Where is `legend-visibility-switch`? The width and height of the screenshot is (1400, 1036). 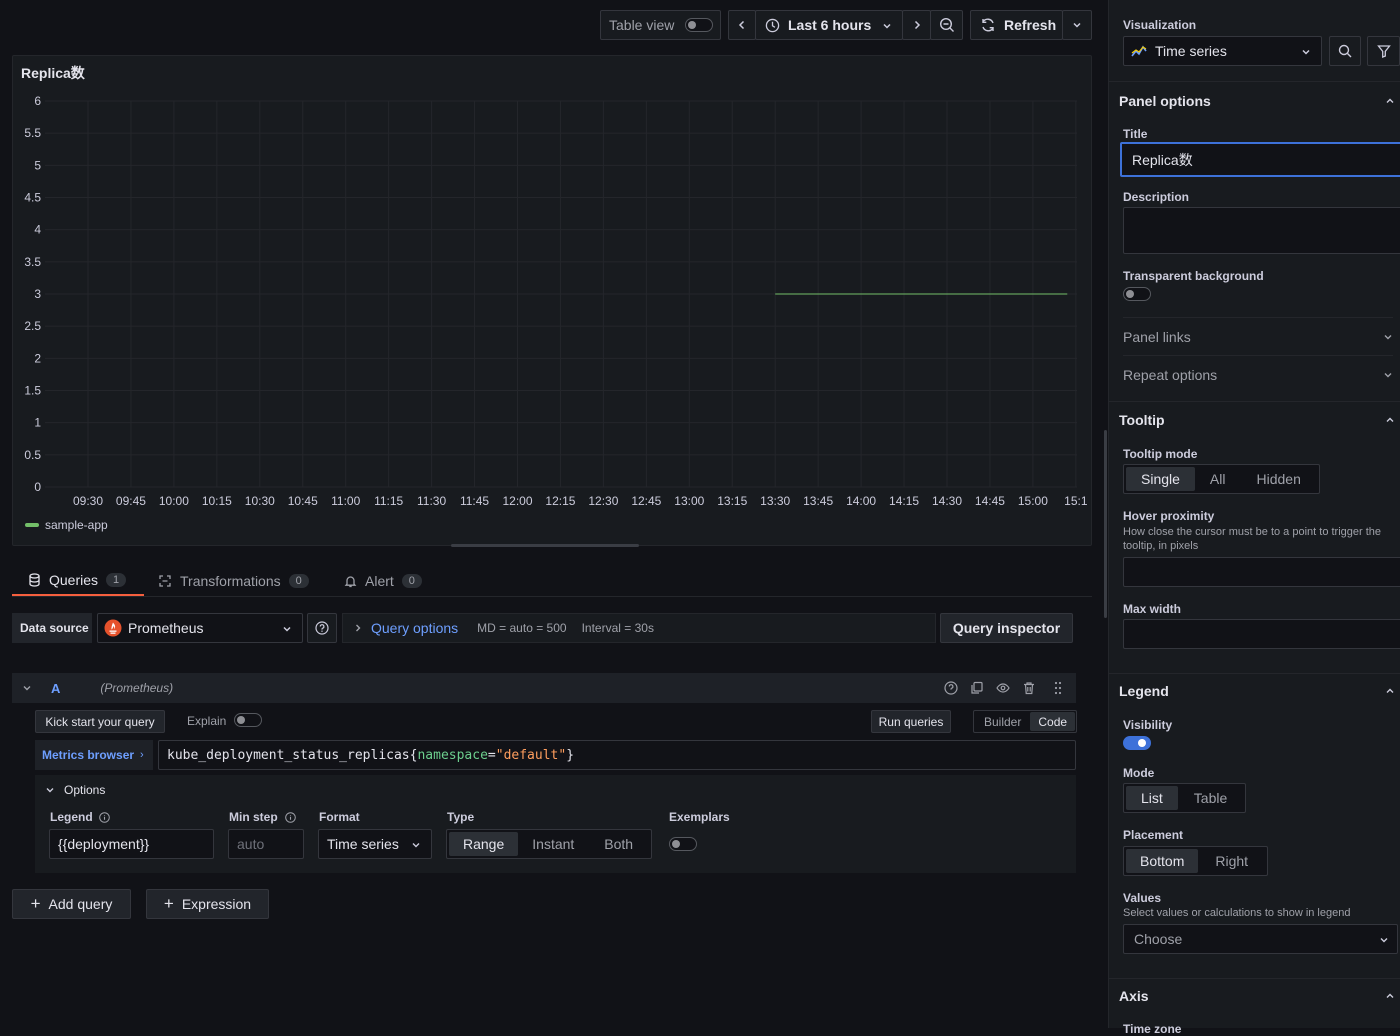 legend-visibility-switch is located at coordinates (1137, 743).